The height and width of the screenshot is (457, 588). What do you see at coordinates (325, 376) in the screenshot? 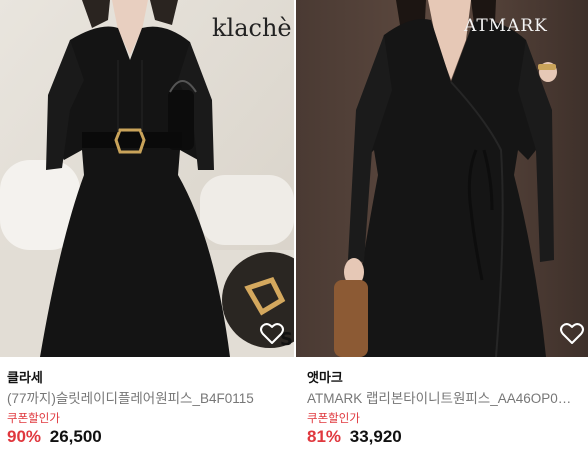
I see `store-name: 앳마크` at bounding box center [325, 376].